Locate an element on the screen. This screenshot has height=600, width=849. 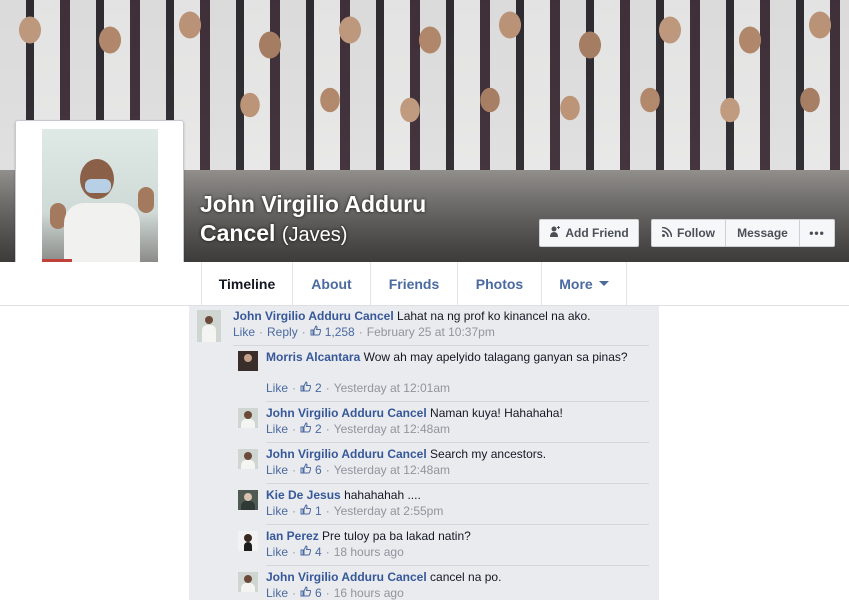
tab-more: More is located at coordinates (584, 283).